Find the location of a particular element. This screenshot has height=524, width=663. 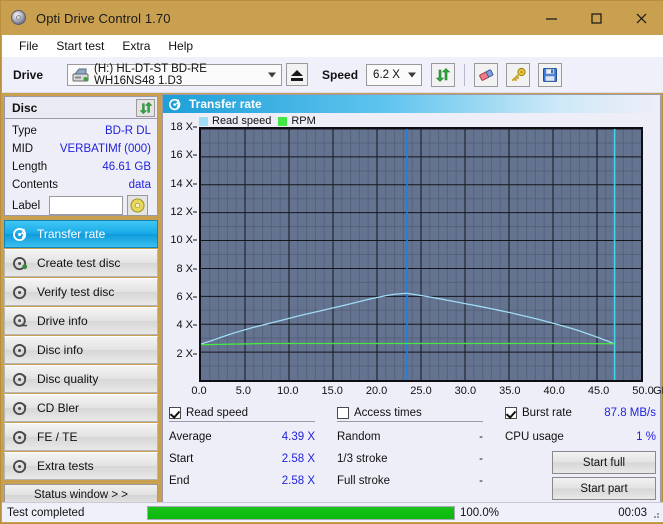

x-axis-tick-label: 15.0 is located at coordinates (332, 391).